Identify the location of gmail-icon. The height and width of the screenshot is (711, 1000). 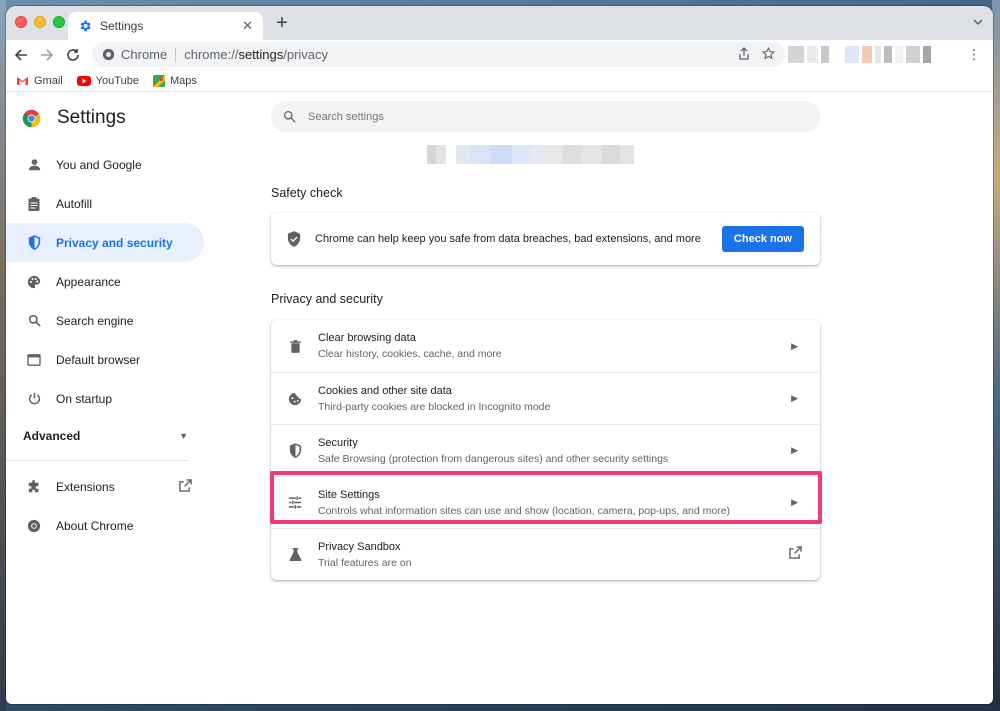
(22, 80).